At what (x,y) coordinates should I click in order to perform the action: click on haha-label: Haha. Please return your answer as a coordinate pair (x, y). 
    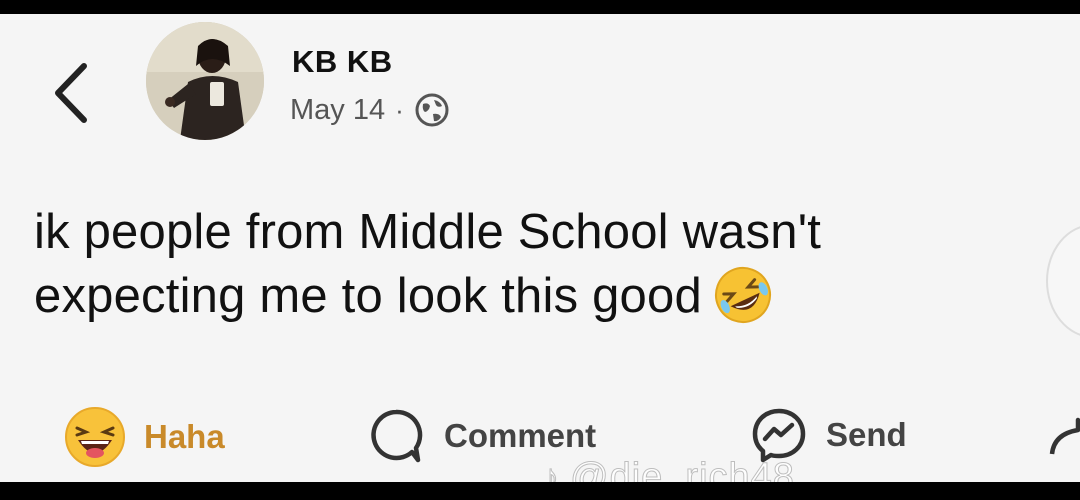
    Looking at the image, I should click on (184, 436).